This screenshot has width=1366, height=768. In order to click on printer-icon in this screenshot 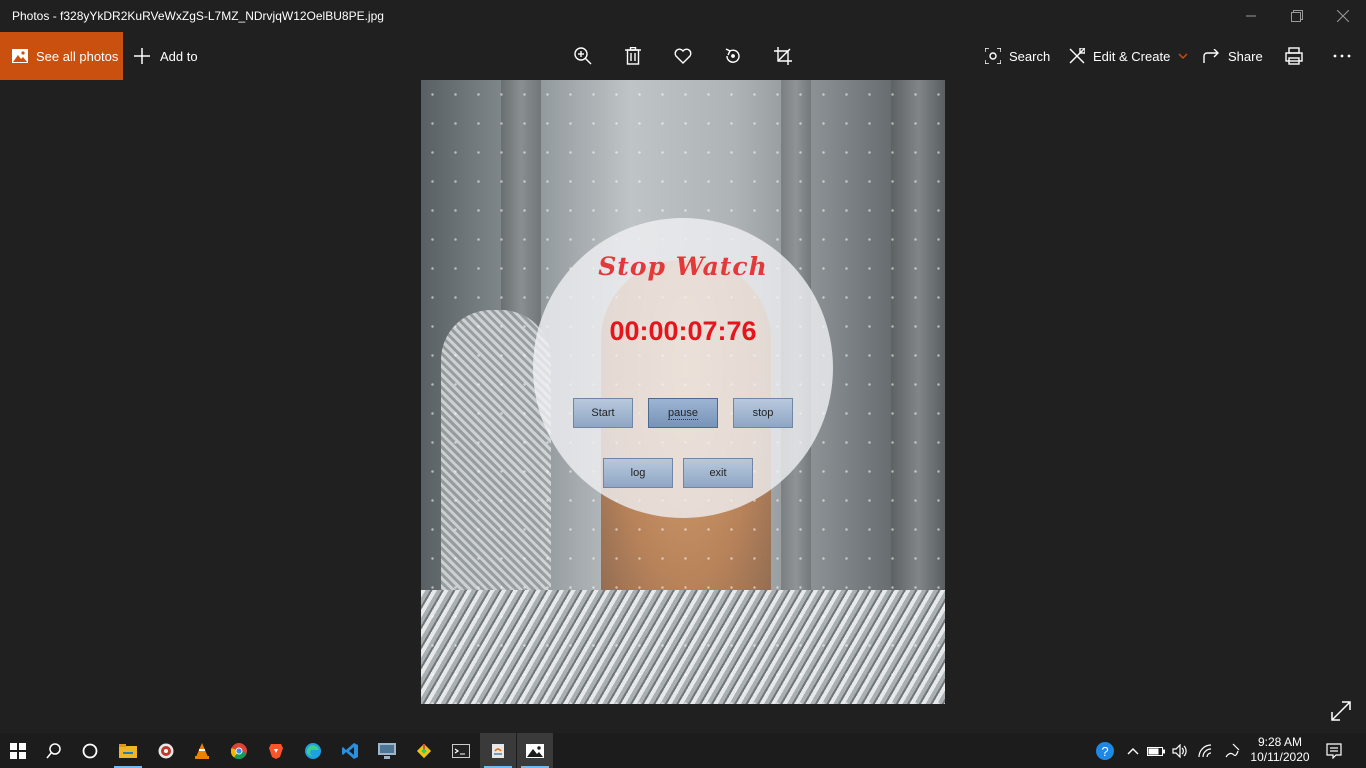, I will do `click(1294, 56)`.